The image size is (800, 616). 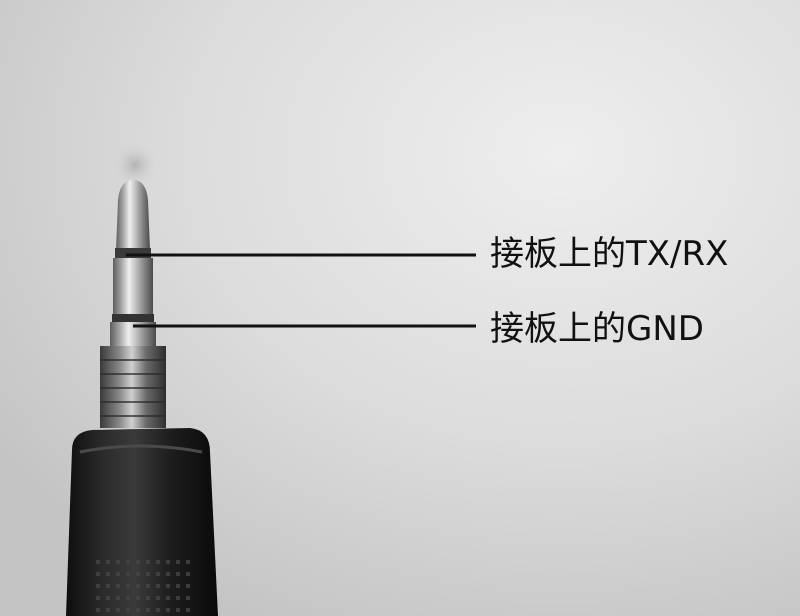 I want to click on tx-rx-callout-label: 接板上的TX/RX, so click(x=609, y=254).